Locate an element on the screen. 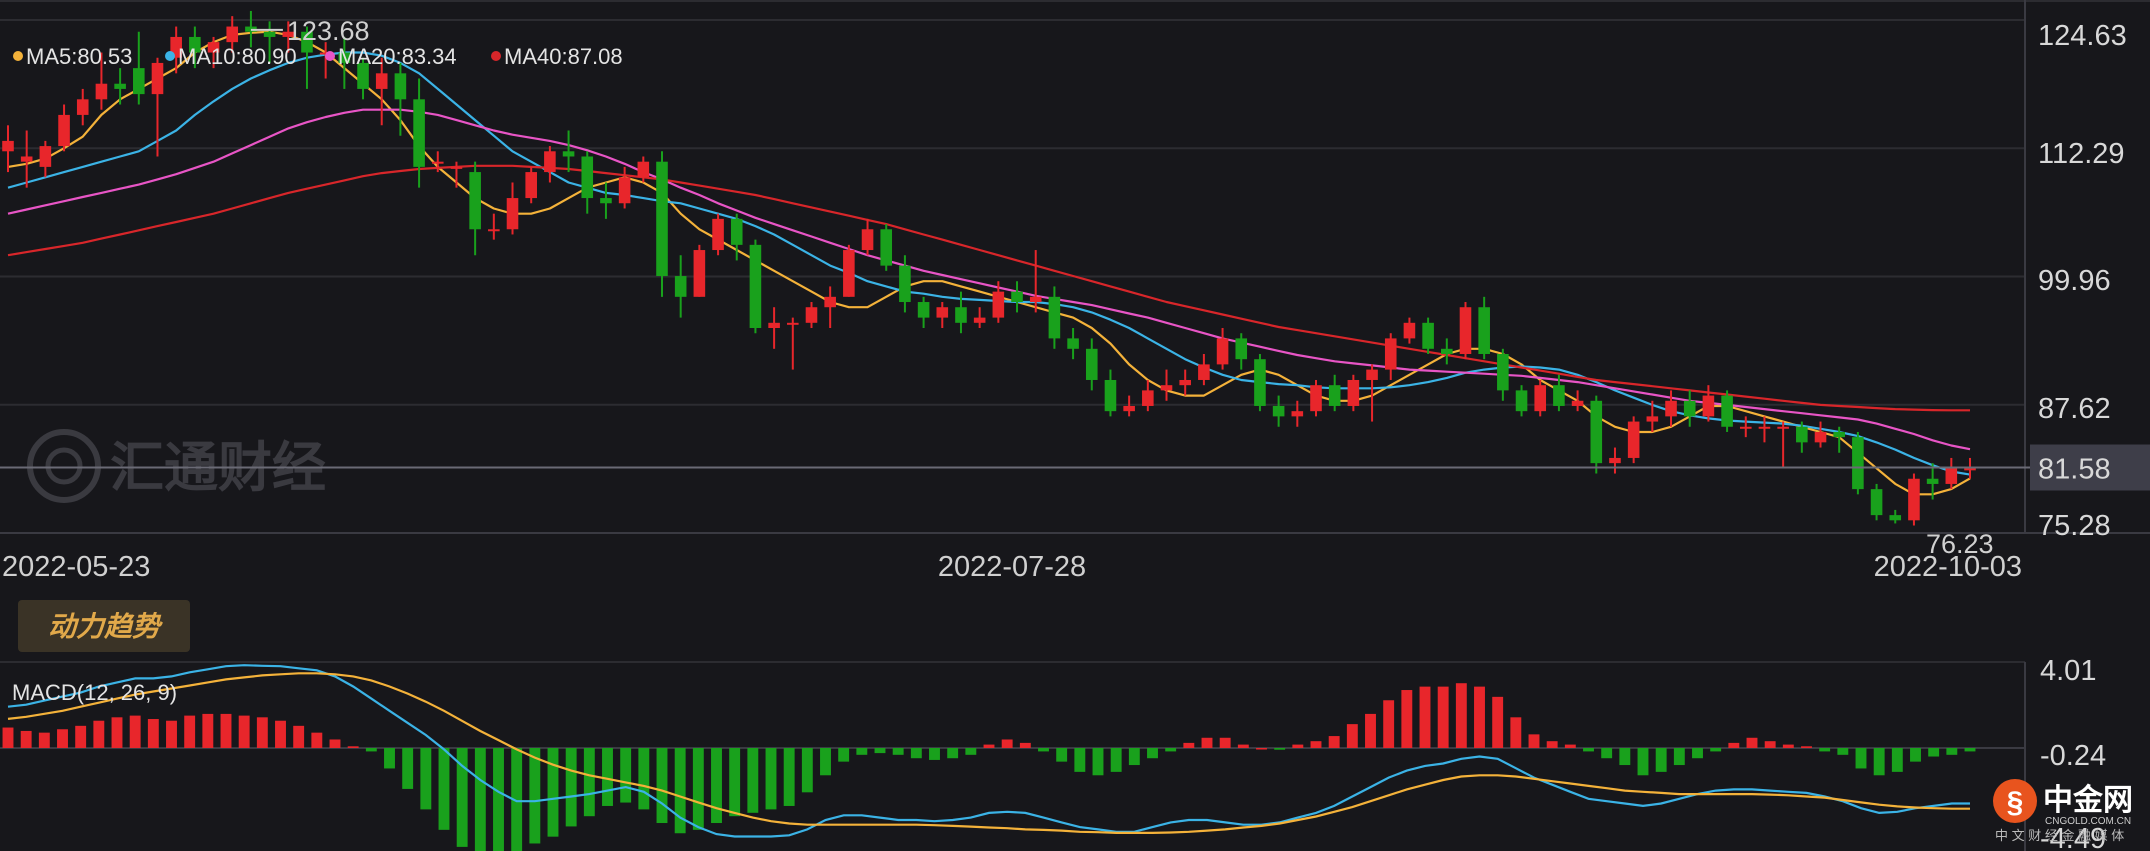 The image size is (2150, 851). macd-tick-label: -0.24 is located at coordinates (2073, 756).